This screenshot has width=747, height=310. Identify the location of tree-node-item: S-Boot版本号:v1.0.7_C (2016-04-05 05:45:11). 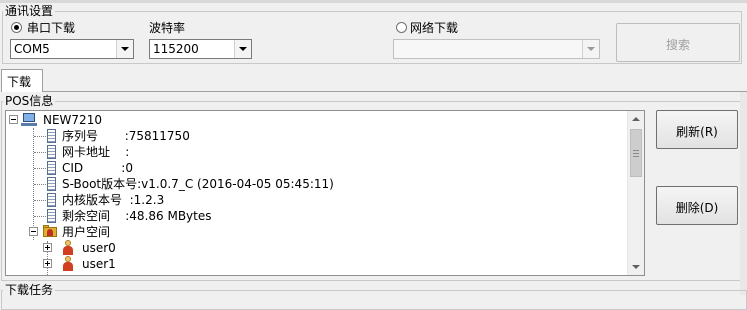
(316, 184).